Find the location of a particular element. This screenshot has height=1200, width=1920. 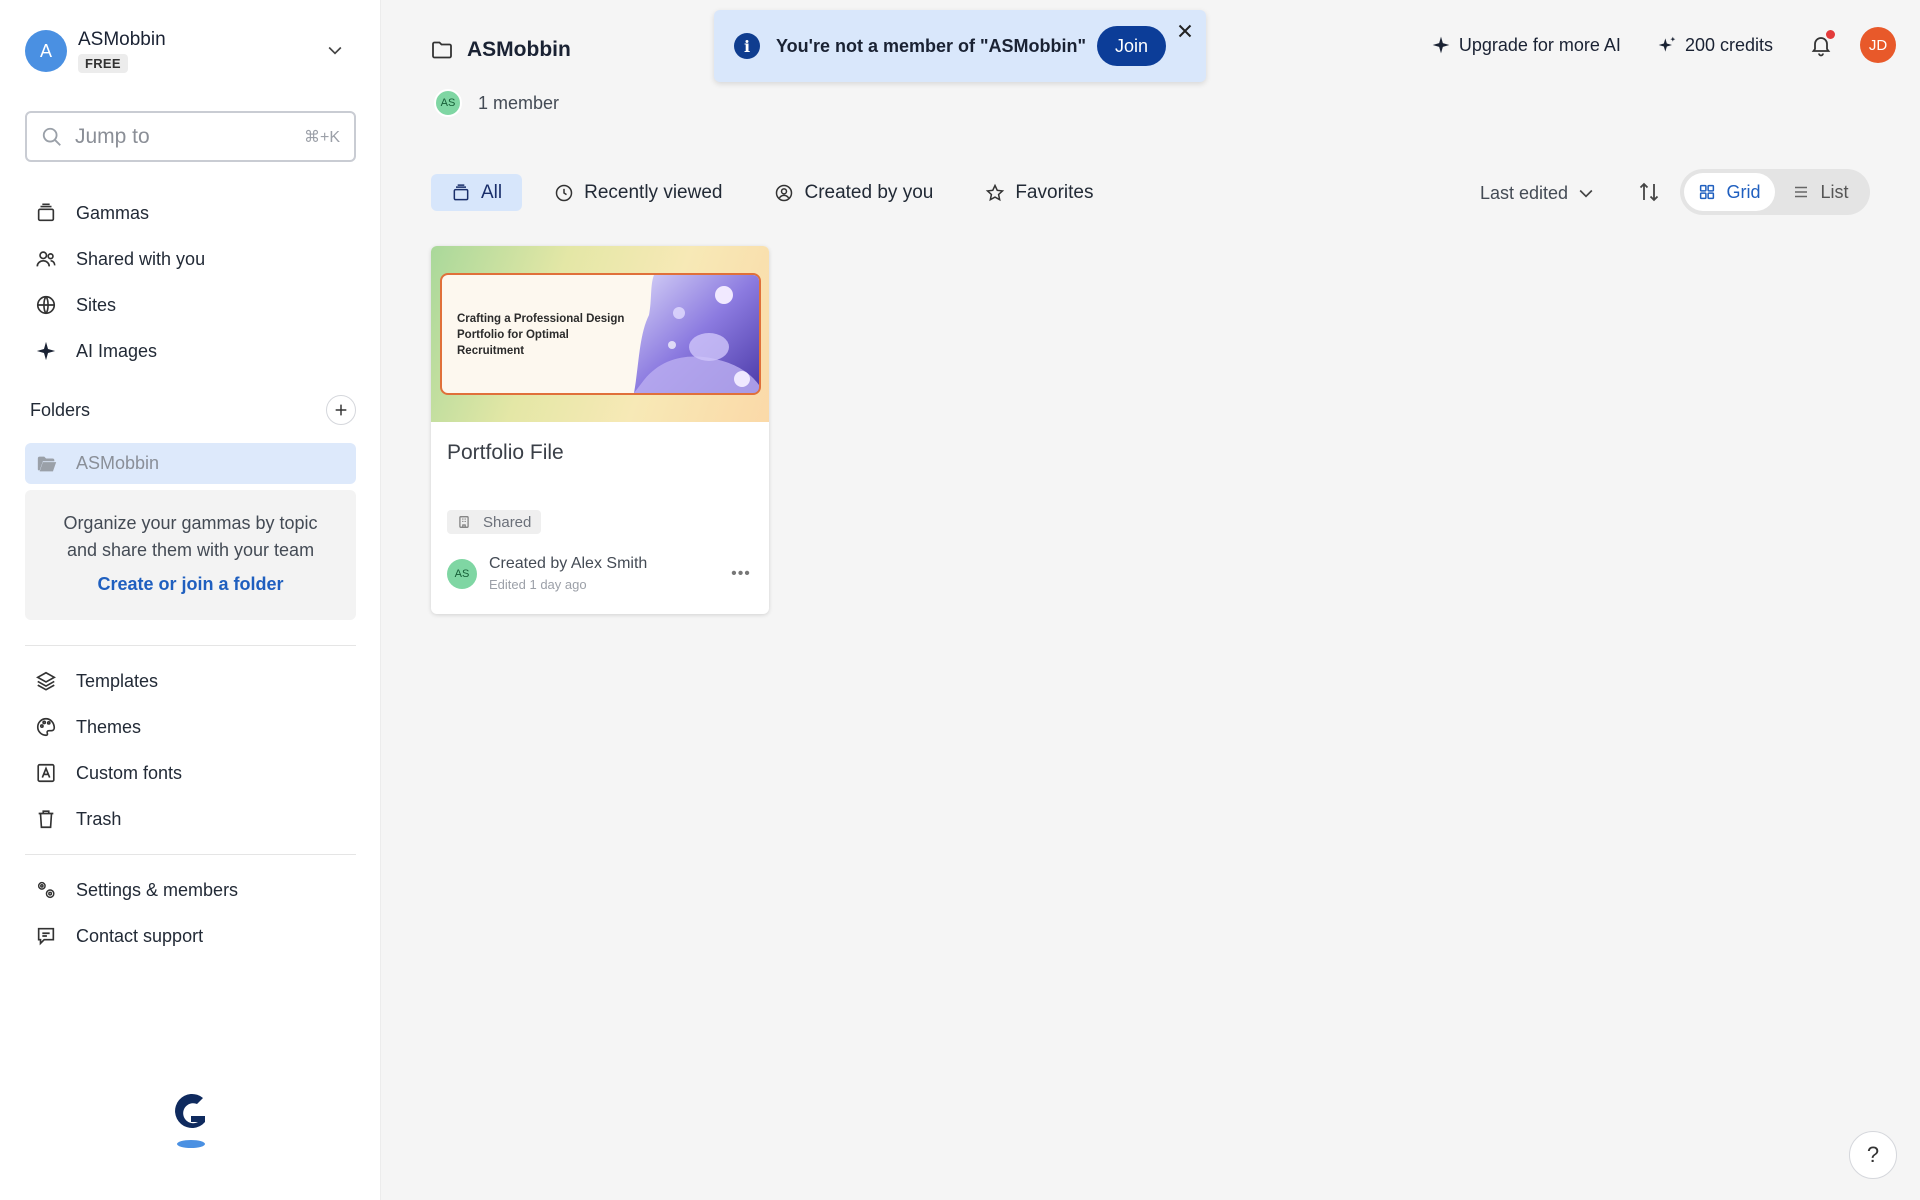

notification-dot is located at coordinates (1830, 34).